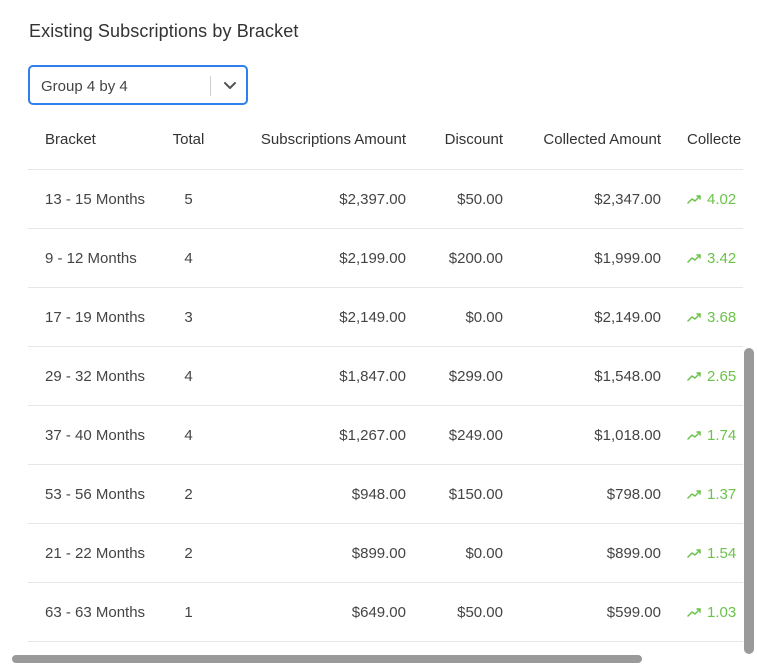  Describe the element at coordinates (722, 317) in the screenshot. I see `collected-rate-value: 3.68` at that location.